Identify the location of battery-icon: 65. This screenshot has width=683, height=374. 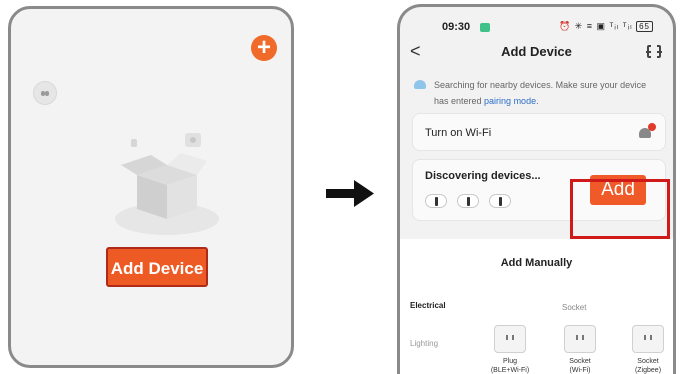
(644, 26).